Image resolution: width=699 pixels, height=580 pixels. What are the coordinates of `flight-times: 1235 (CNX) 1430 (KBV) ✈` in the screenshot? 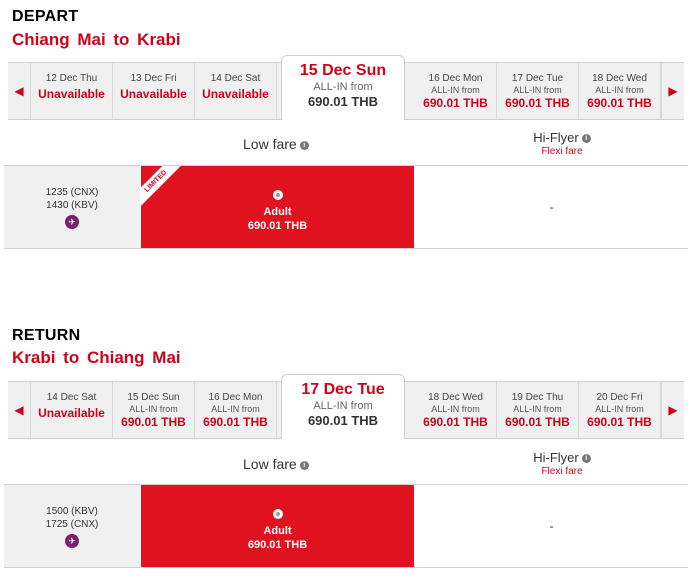 It's located at (72, 207).